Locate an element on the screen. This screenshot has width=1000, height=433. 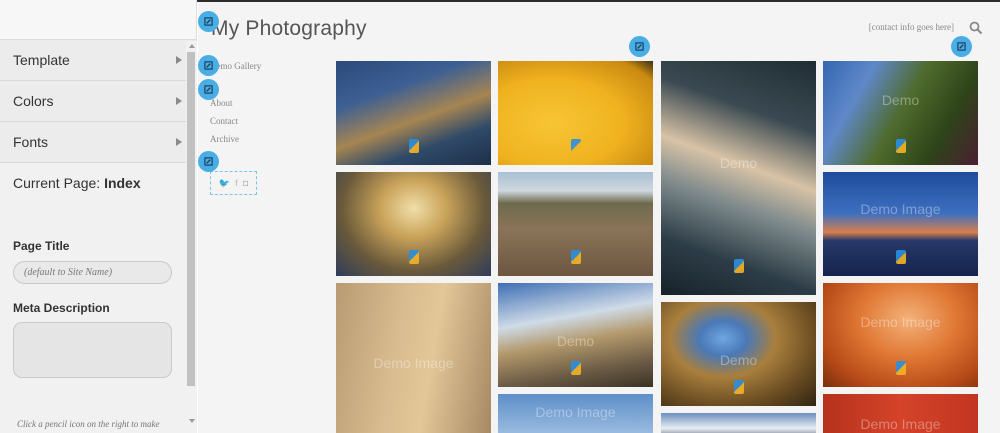
meta-description-label: Meta Description is located at coordinates (61, 308).